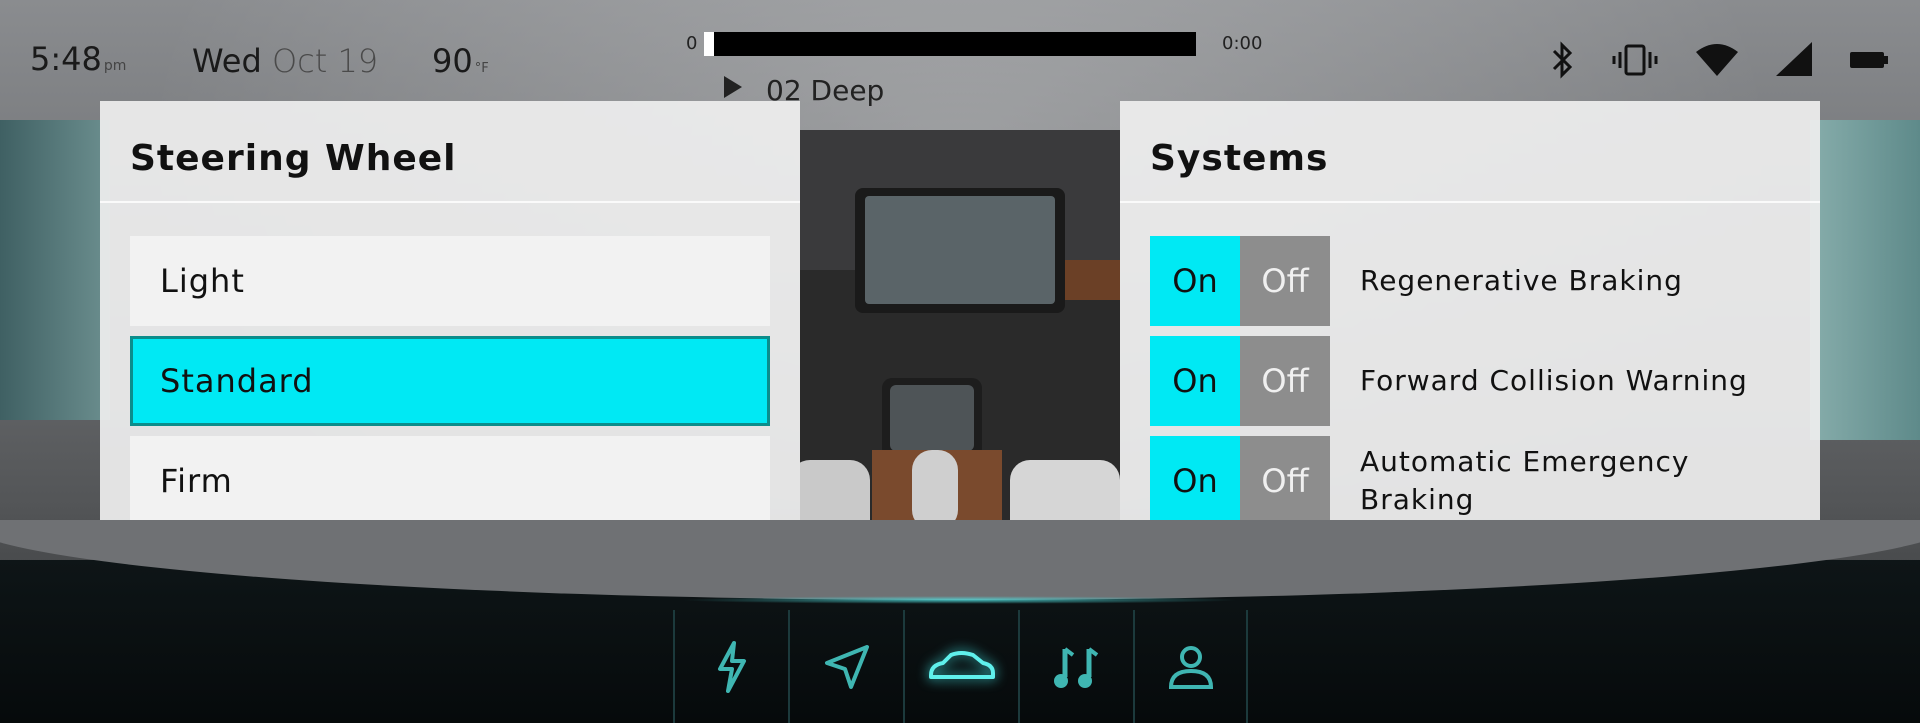 The height and width of the screenshot is (723, 1920). I want to click on regenerative-braking-toggle: On Off, so click(1240, 281).